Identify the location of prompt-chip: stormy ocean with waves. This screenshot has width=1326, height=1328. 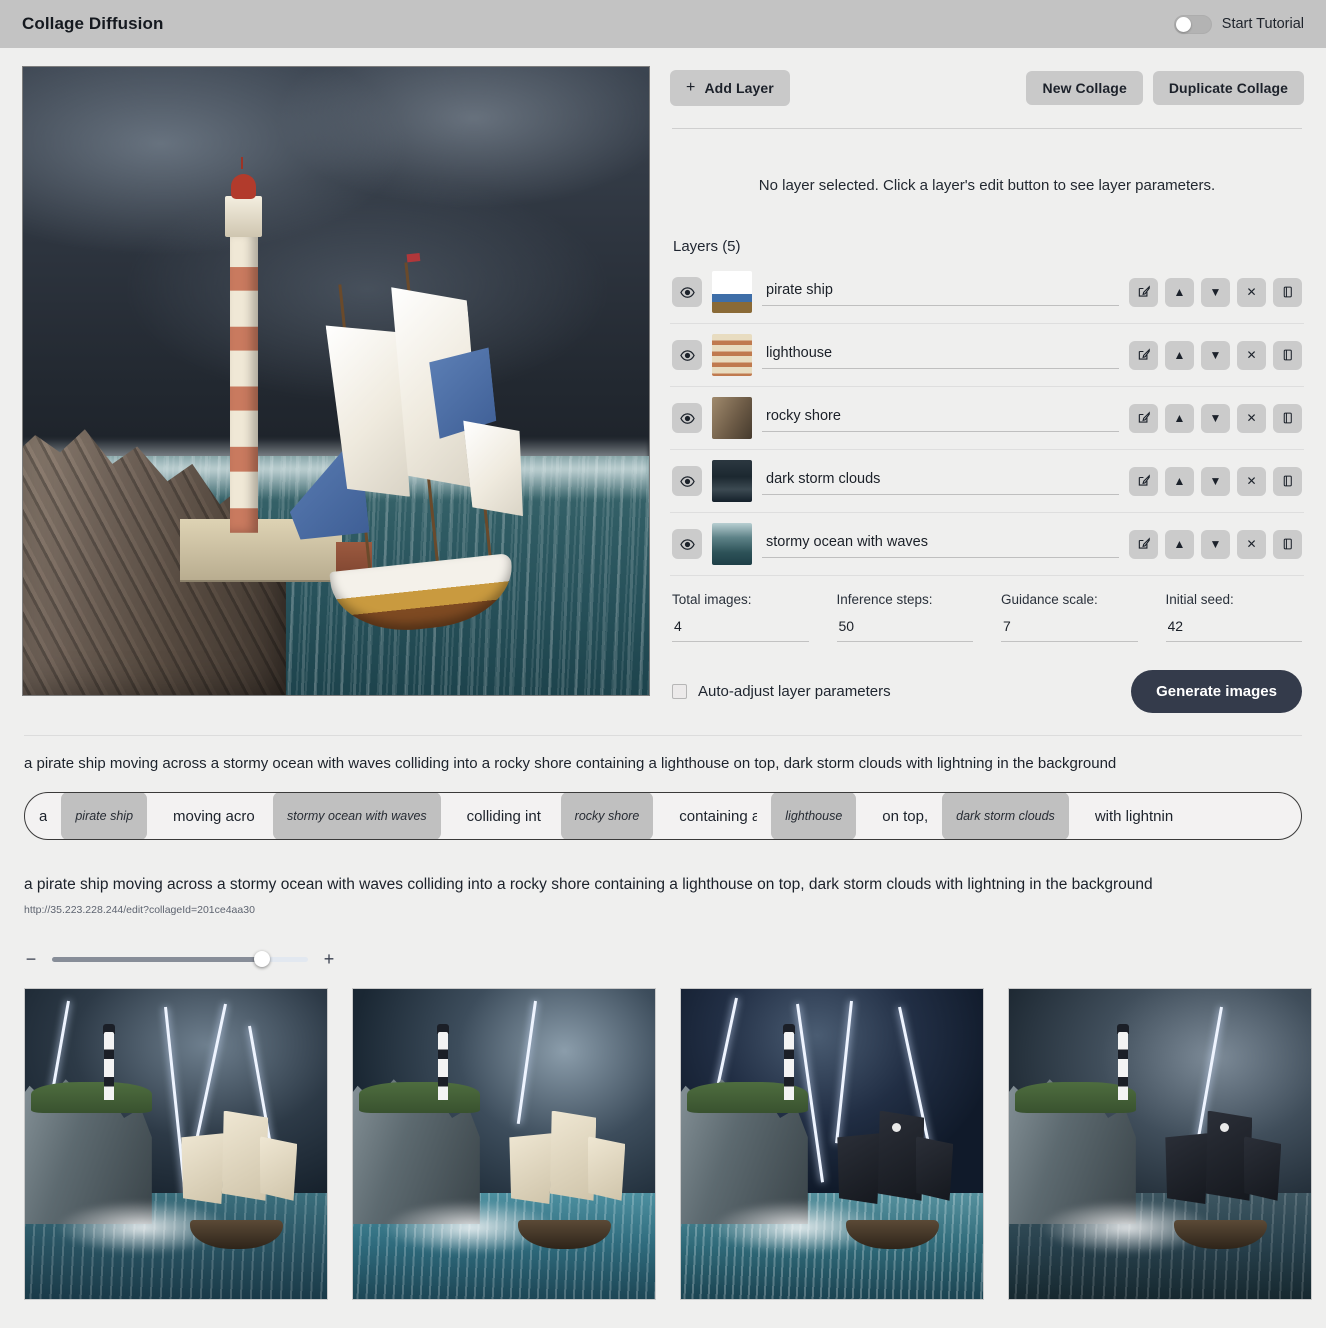
(357, 816).